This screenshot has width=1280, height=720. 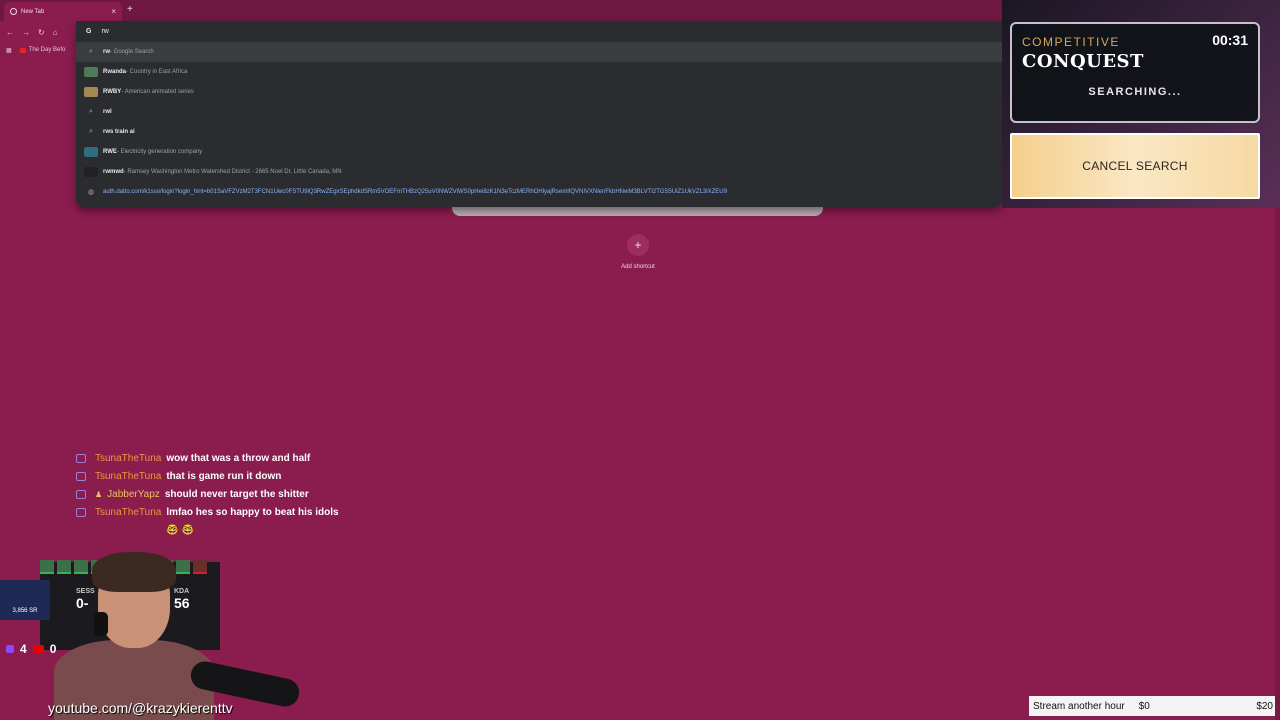 I want to click on browser-toolbar: ← → ↻ ⌂, so click(x=40, y=32).